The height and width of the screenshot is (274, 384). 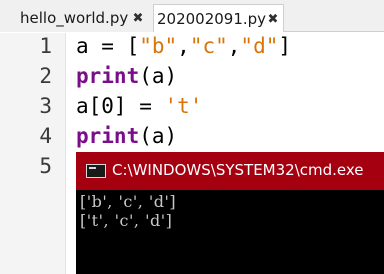 What do you see at coordinates (96, 171) in the screenshot?
I see `console-icon` at bounding box center [96, 171].